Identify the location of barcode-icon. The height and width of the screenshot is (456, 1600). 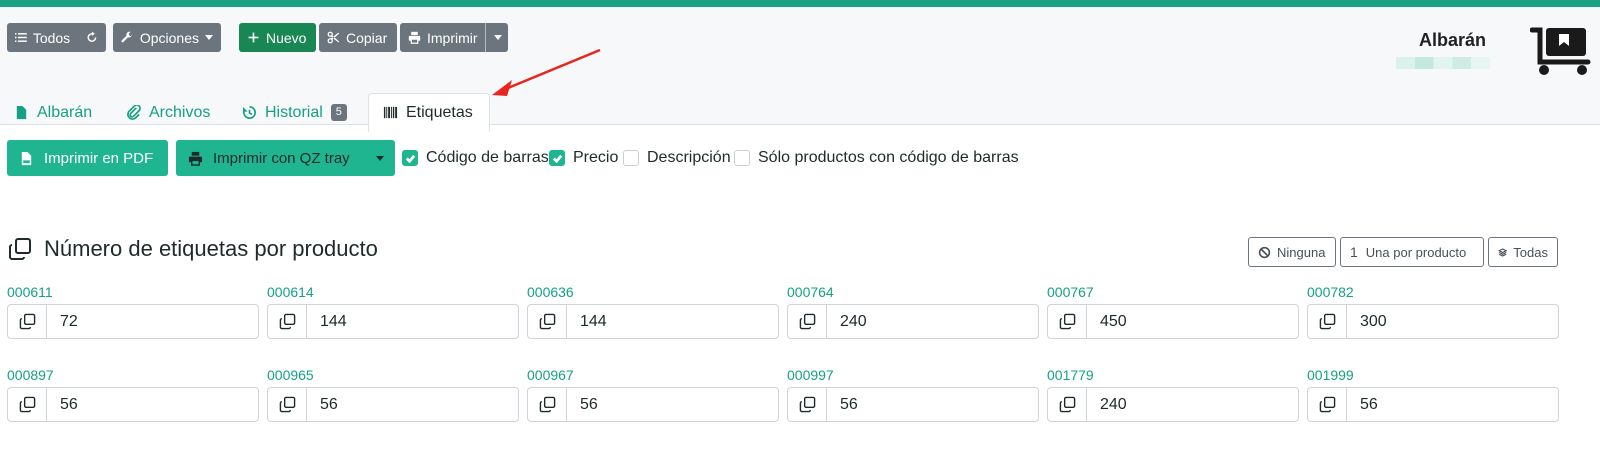
(390, 112).